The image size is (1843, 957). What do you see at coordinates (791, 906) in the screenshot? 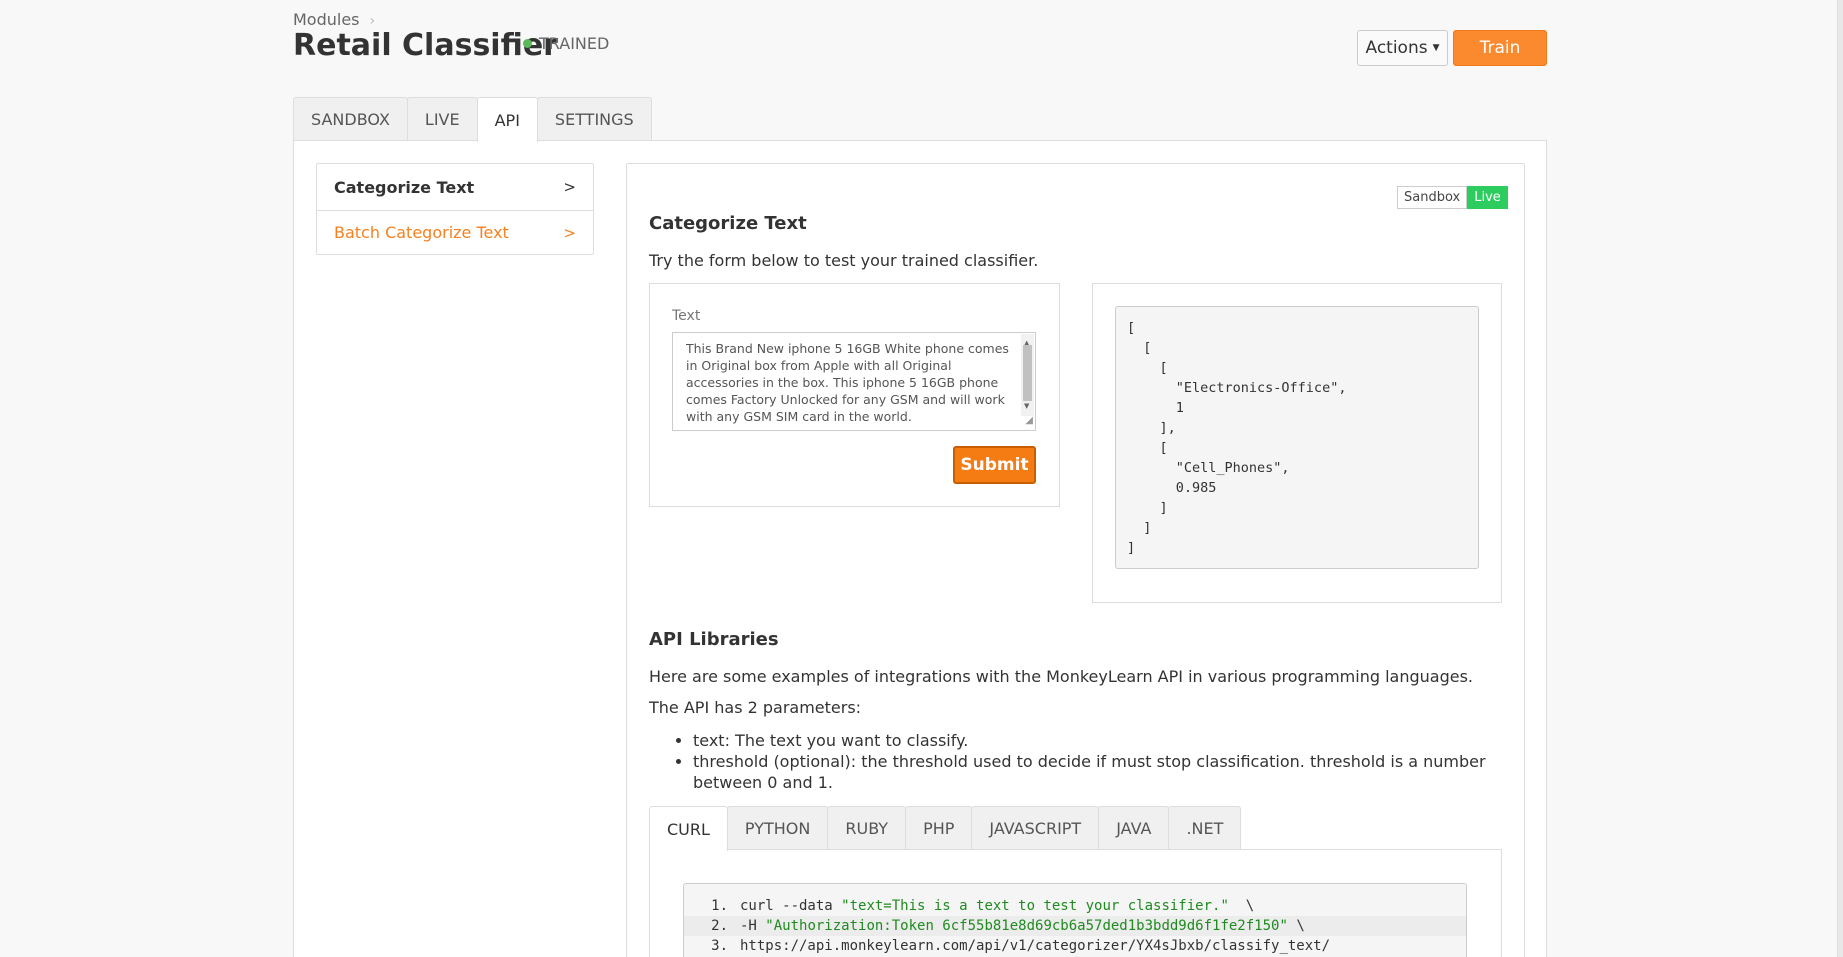
I see `code-command: curl --data` at bounding box center [791, 906].